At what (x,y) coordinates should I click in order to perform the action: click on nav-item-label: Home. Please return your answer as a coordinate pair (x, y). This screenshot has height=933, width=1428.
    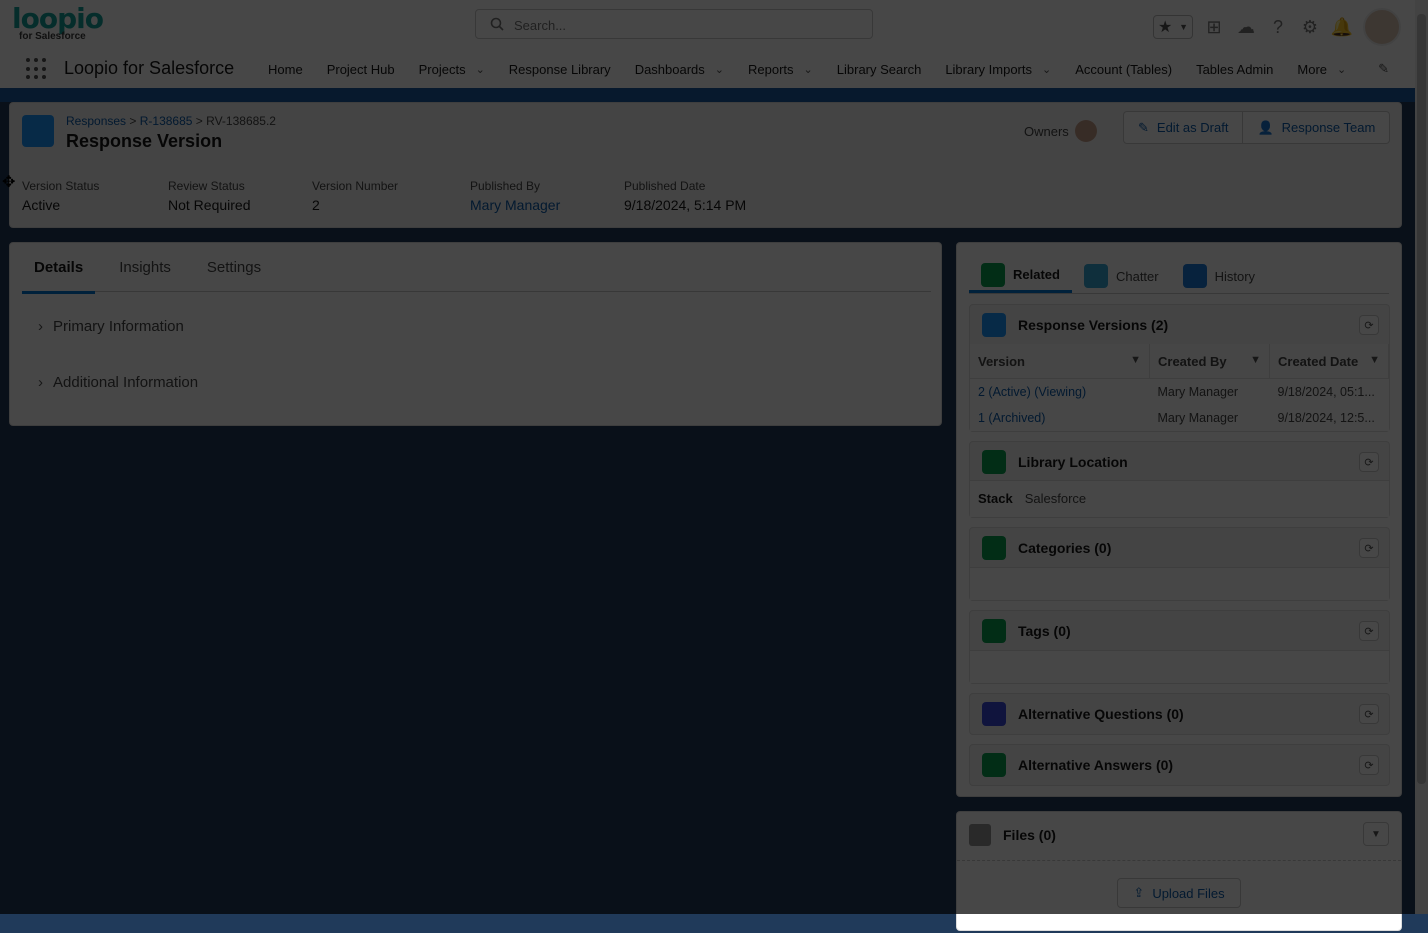
    Looking at the image, I should click on (285, 69).